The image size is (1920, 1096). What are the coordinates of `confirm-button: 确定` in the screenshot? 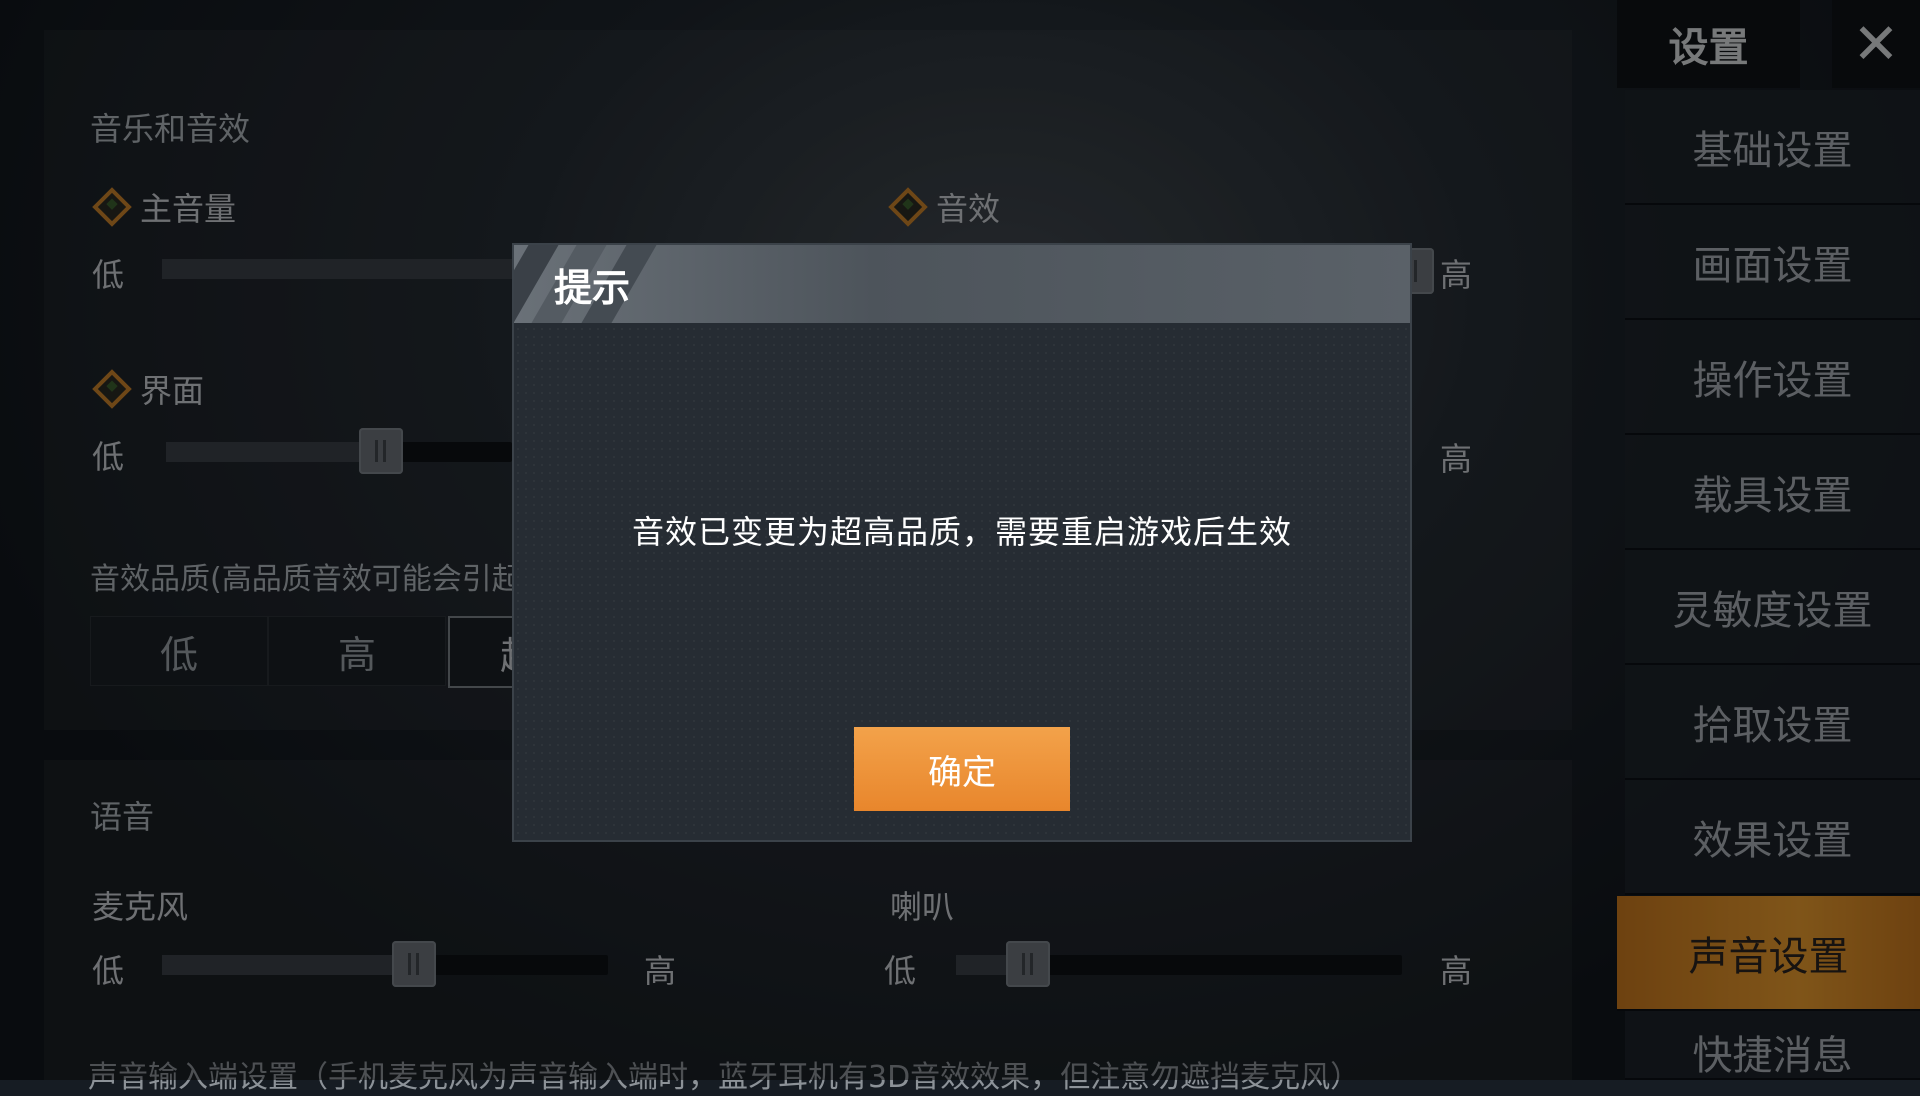 It's located at (962, 769).